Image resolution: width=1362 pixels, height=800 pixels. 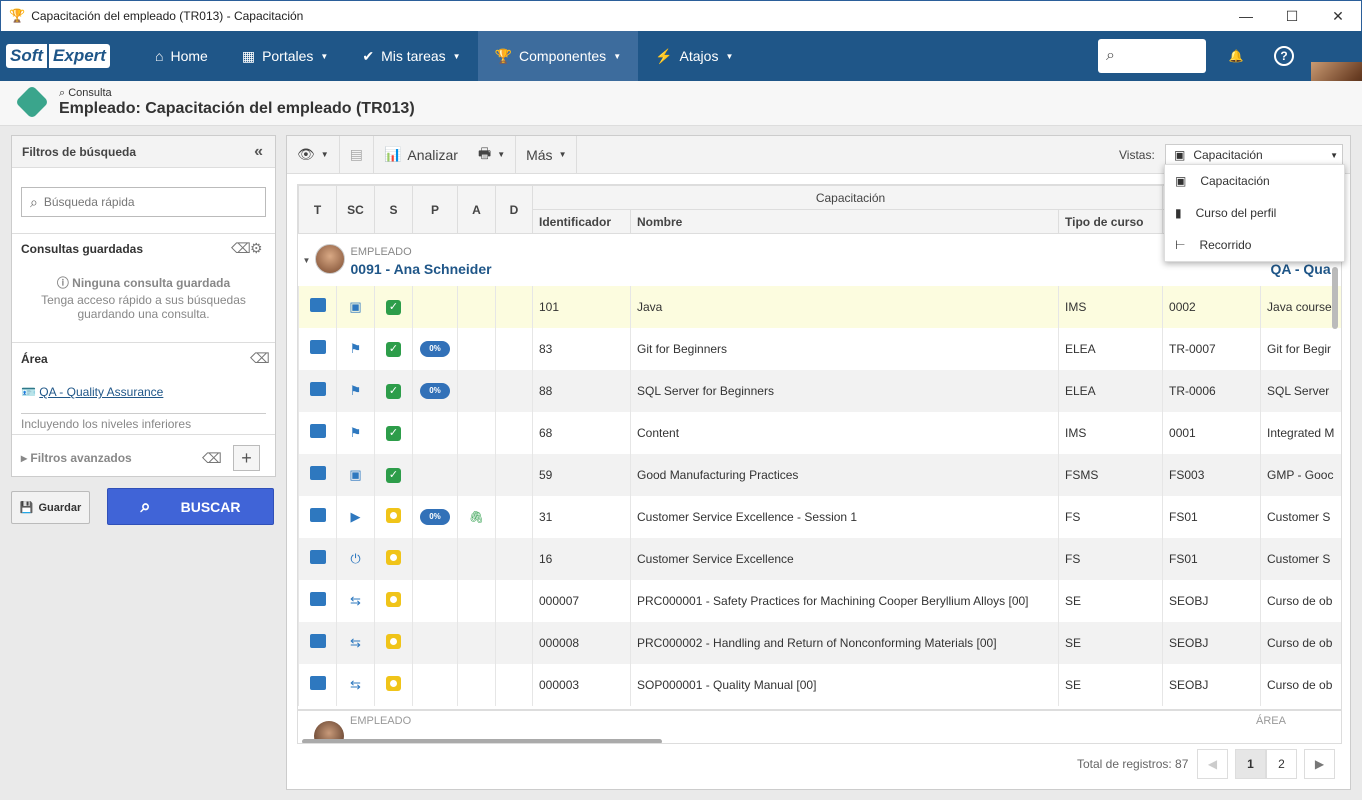 What do you see at coordinates (844, 432) in the screenshot?
I see `cell-nombre: Content` at bounding box center [844, 432].